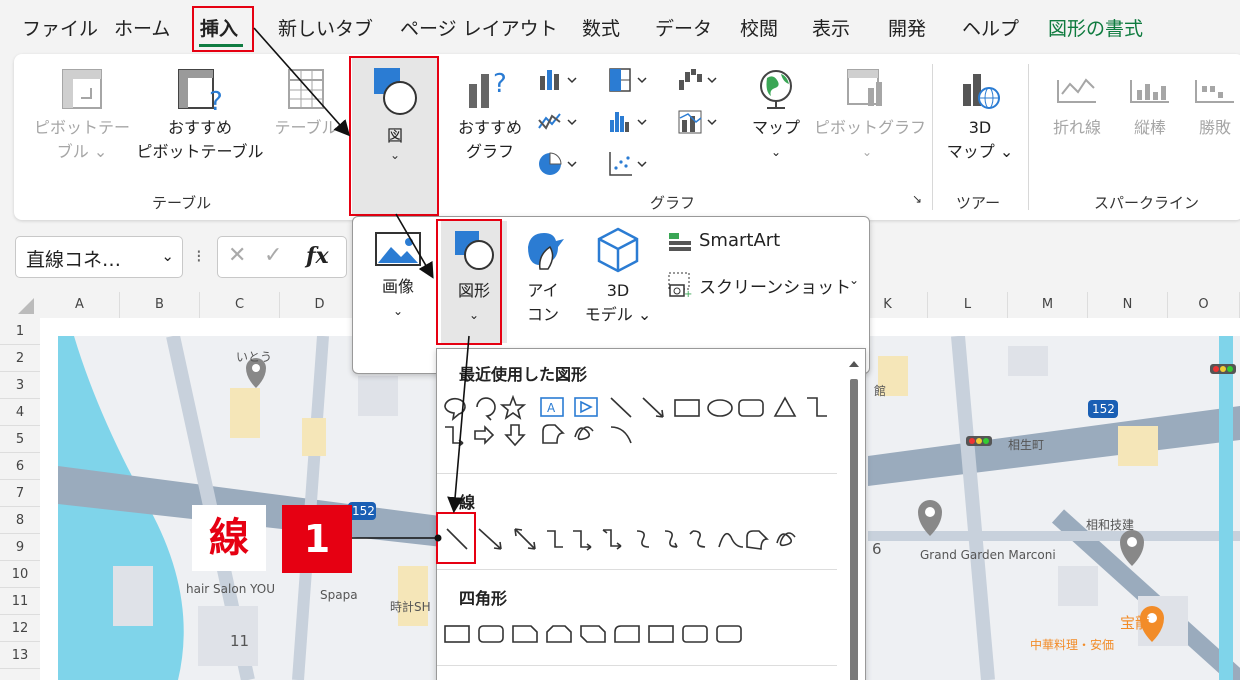  I want to click on section-title-rectangles: 四角形, so click(483, 598).